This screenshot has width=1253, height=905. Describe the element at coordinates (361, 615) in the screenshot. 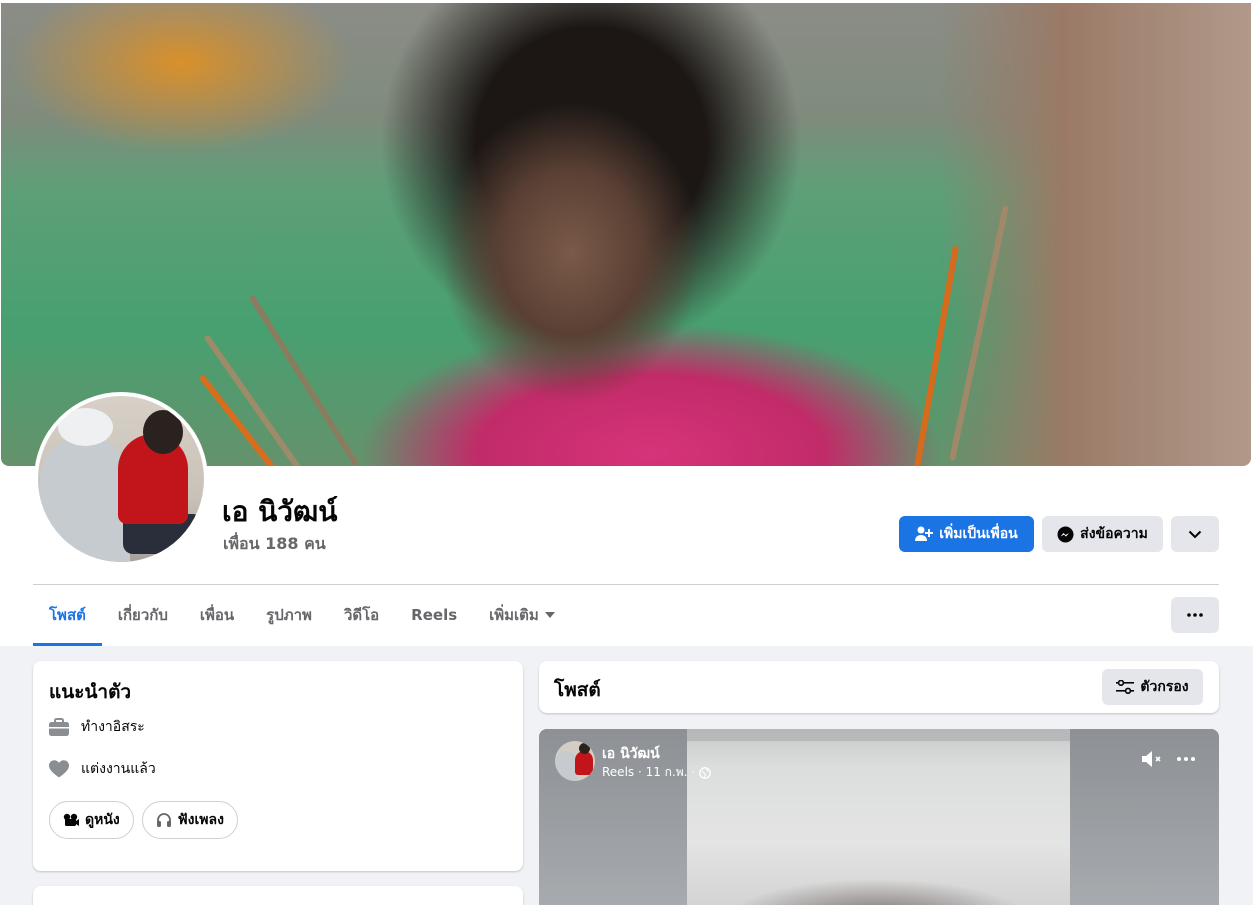

I see `tab-videos: วิดีโอ` at that location.